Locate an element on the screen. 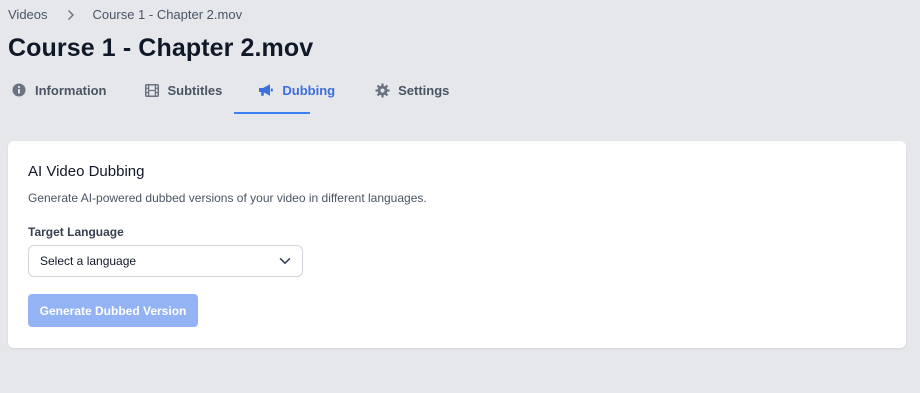 This screenshot has height=393, width=920. tab-settings-label: Settings is located at coordinates (424, 90).